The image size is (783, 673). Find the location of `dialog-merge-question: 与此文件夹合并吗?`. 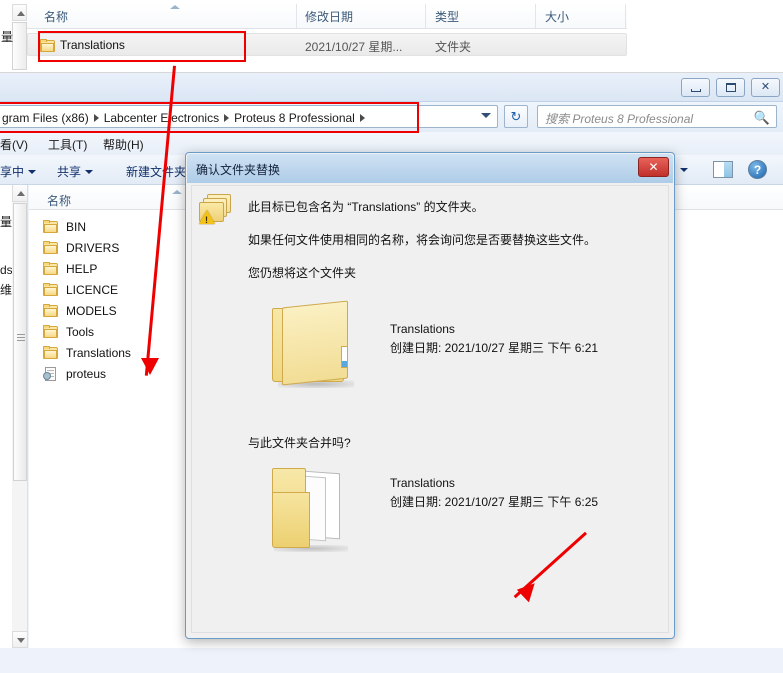

dialog-merge-question: 与此文件夹合并吗? is located at coordinates (299, 443).